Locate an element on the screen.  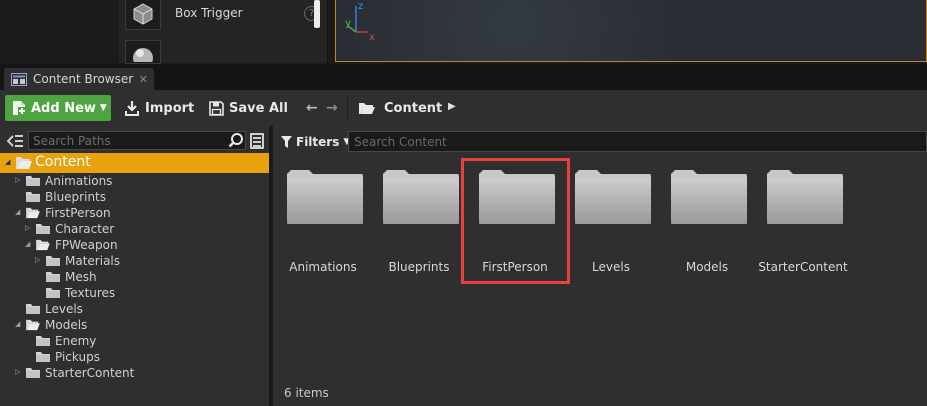
search-paths-input is located at coordinates (137, 140).